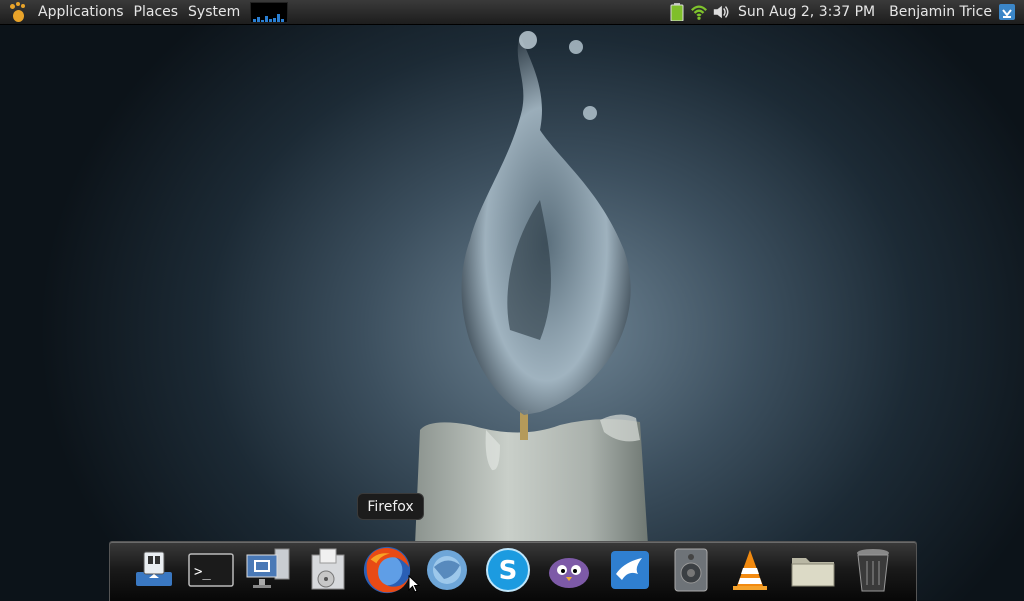 The image size is (1024, 601). I want to click on network-manager-icon, so click(269, 570).